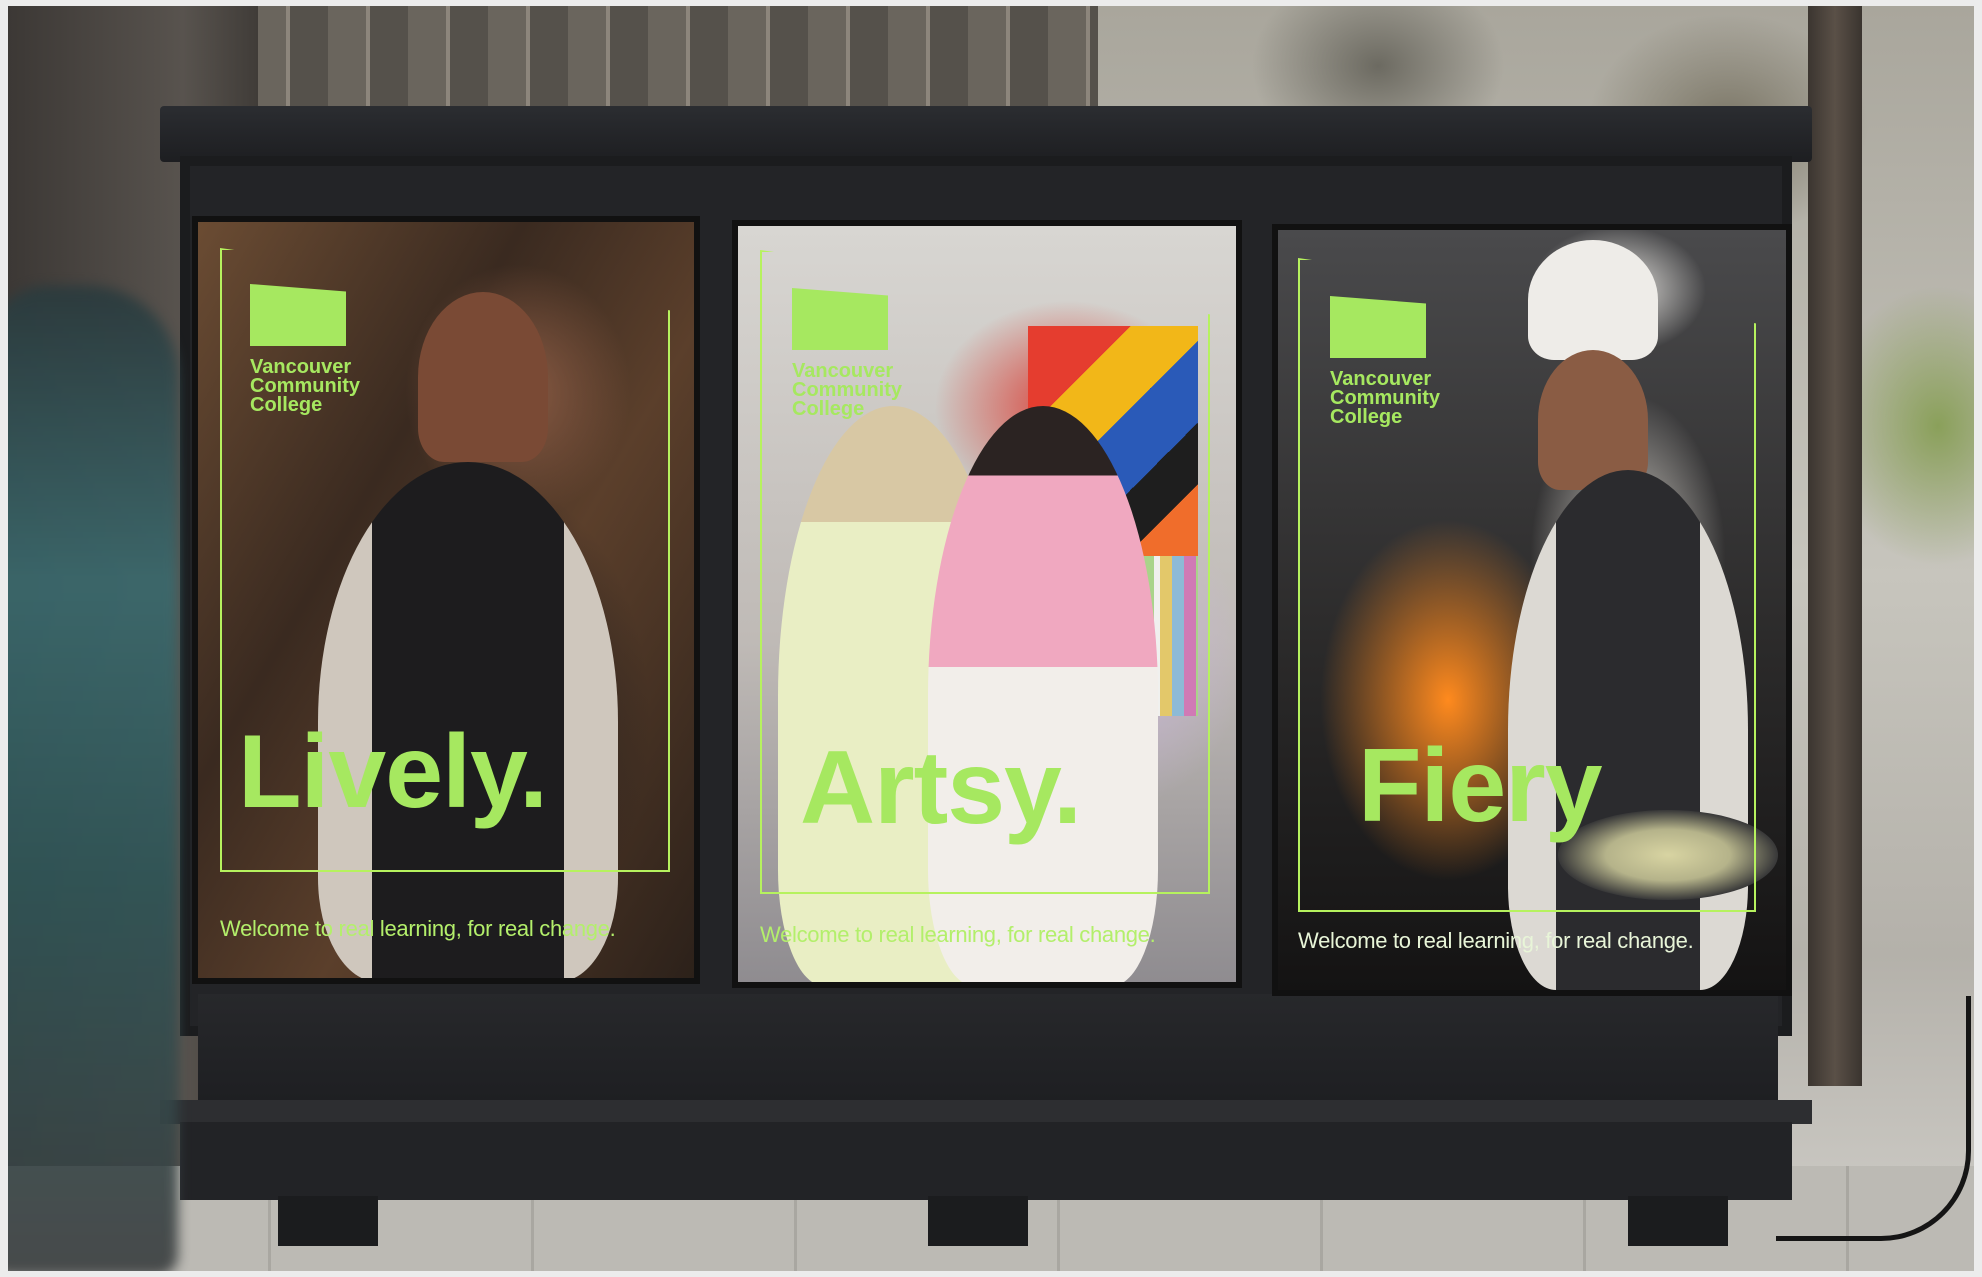 The image size is (1982, 1277). Describe the element at coordinates (393, 772) in the screenshot. I see `poster-headline: Lively.` at that location.